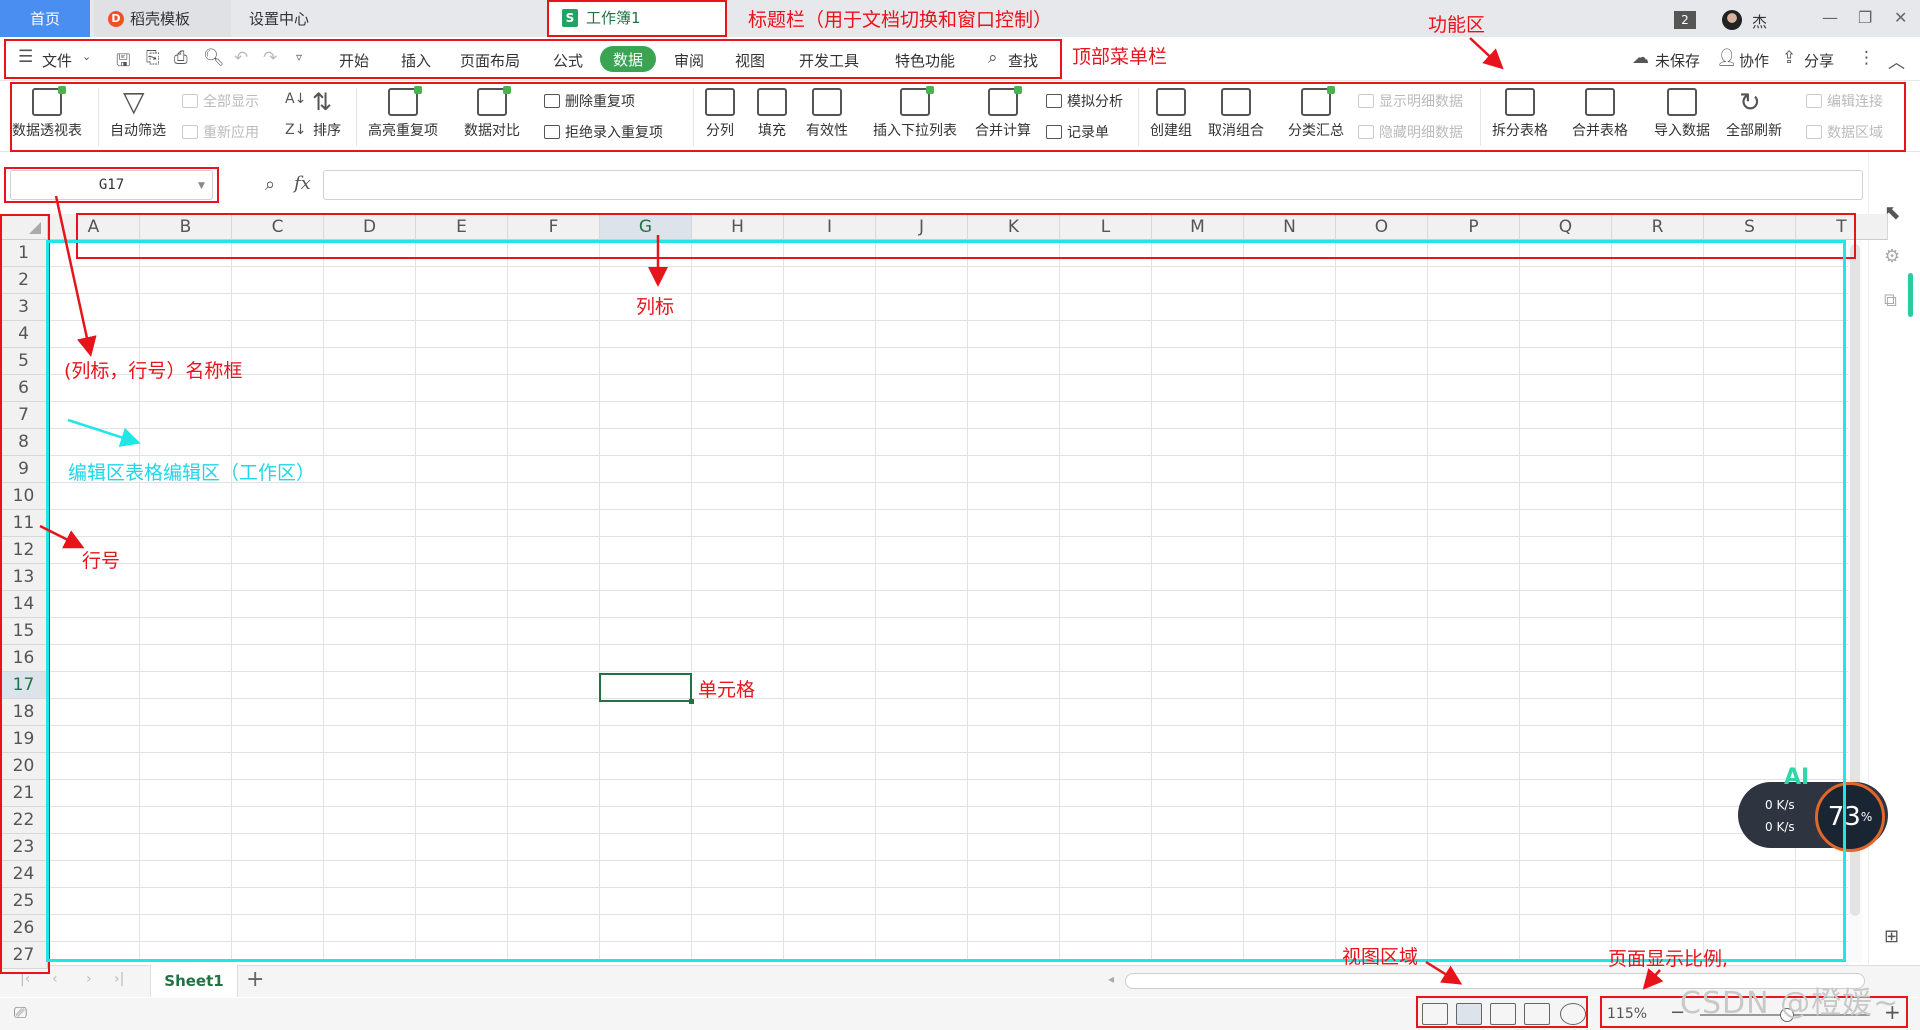  Describe the element at coordinates (1444, 972) in the screenshot. I see `view-area-arrow` at that location.